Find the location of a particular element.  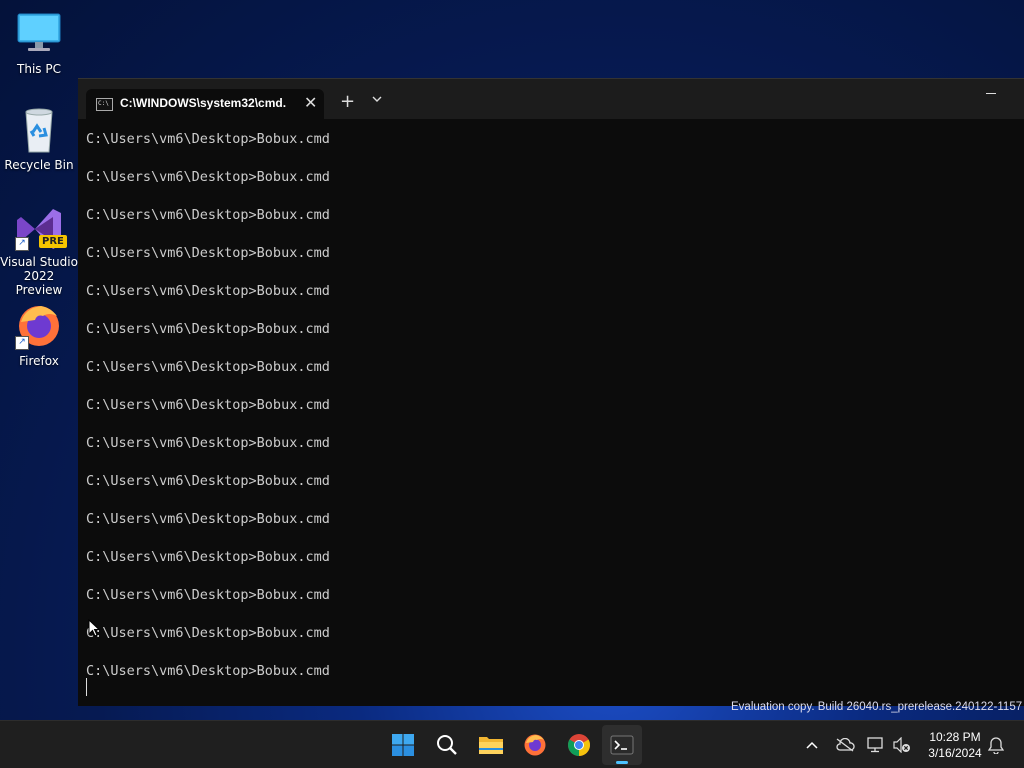

mouse-pointer-icon is located at coordinates (94, 628).